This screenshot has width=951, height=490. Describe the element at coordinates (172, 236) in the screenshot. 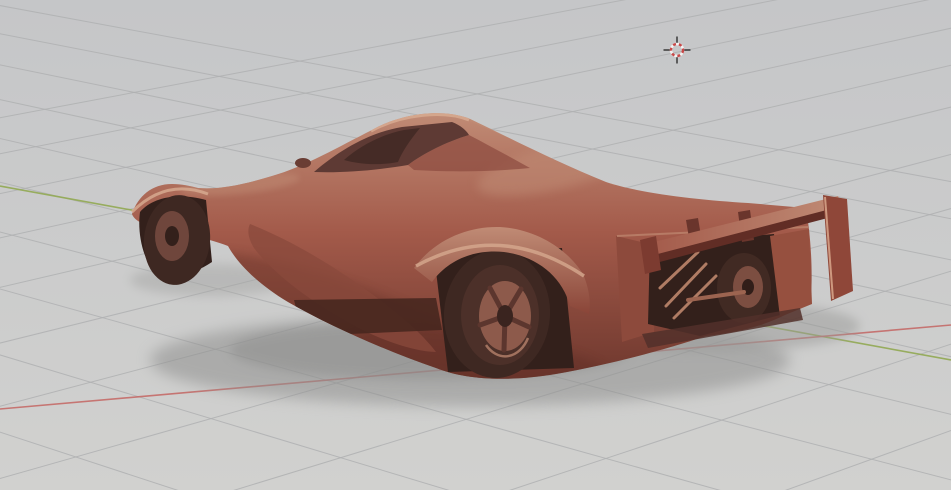

I see `front-hub` at that location.